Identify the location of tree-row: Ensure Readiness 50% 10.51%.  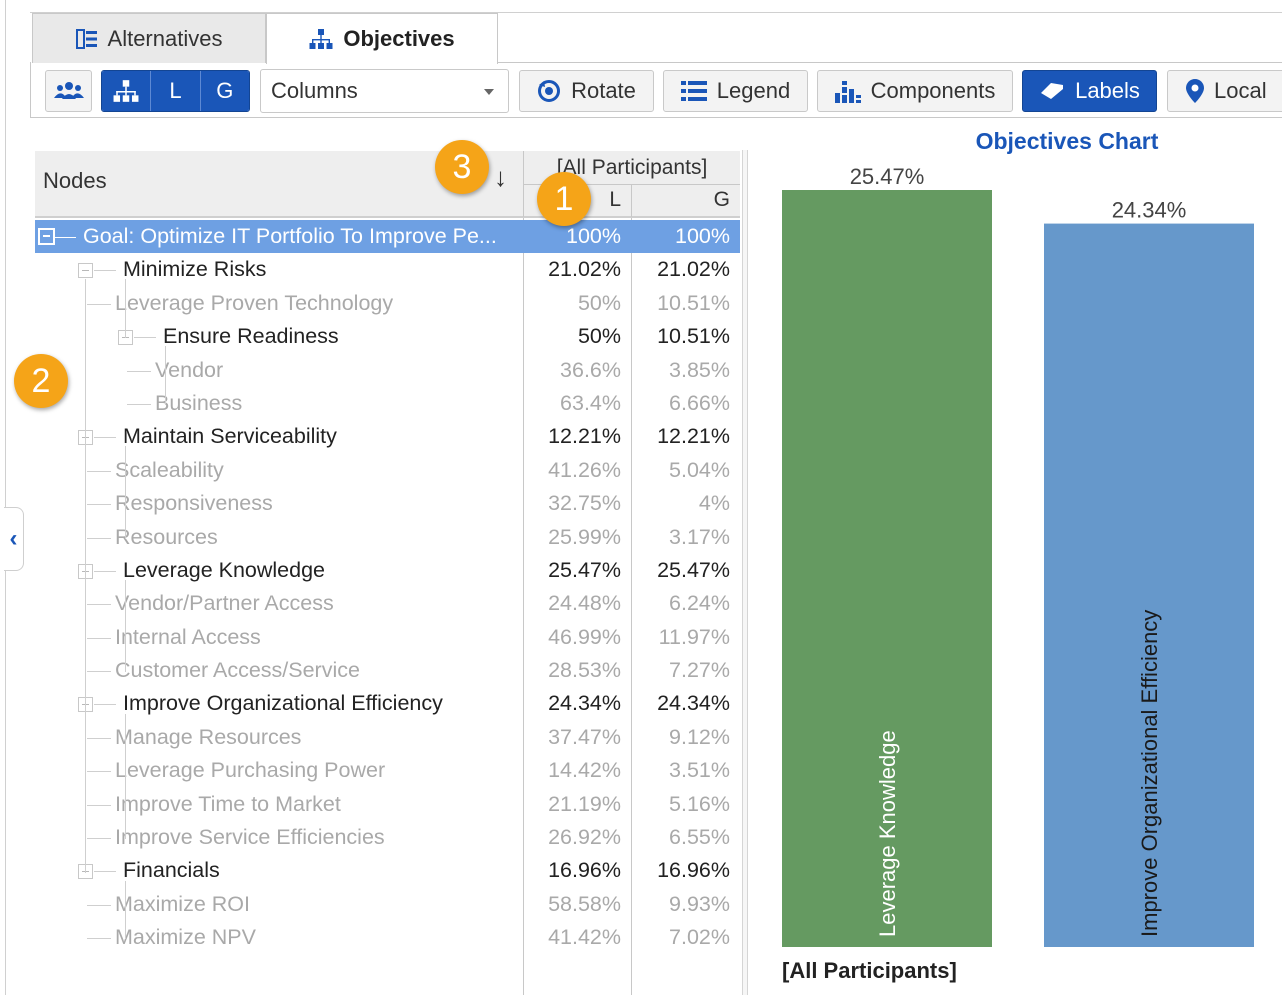
(387, 336).